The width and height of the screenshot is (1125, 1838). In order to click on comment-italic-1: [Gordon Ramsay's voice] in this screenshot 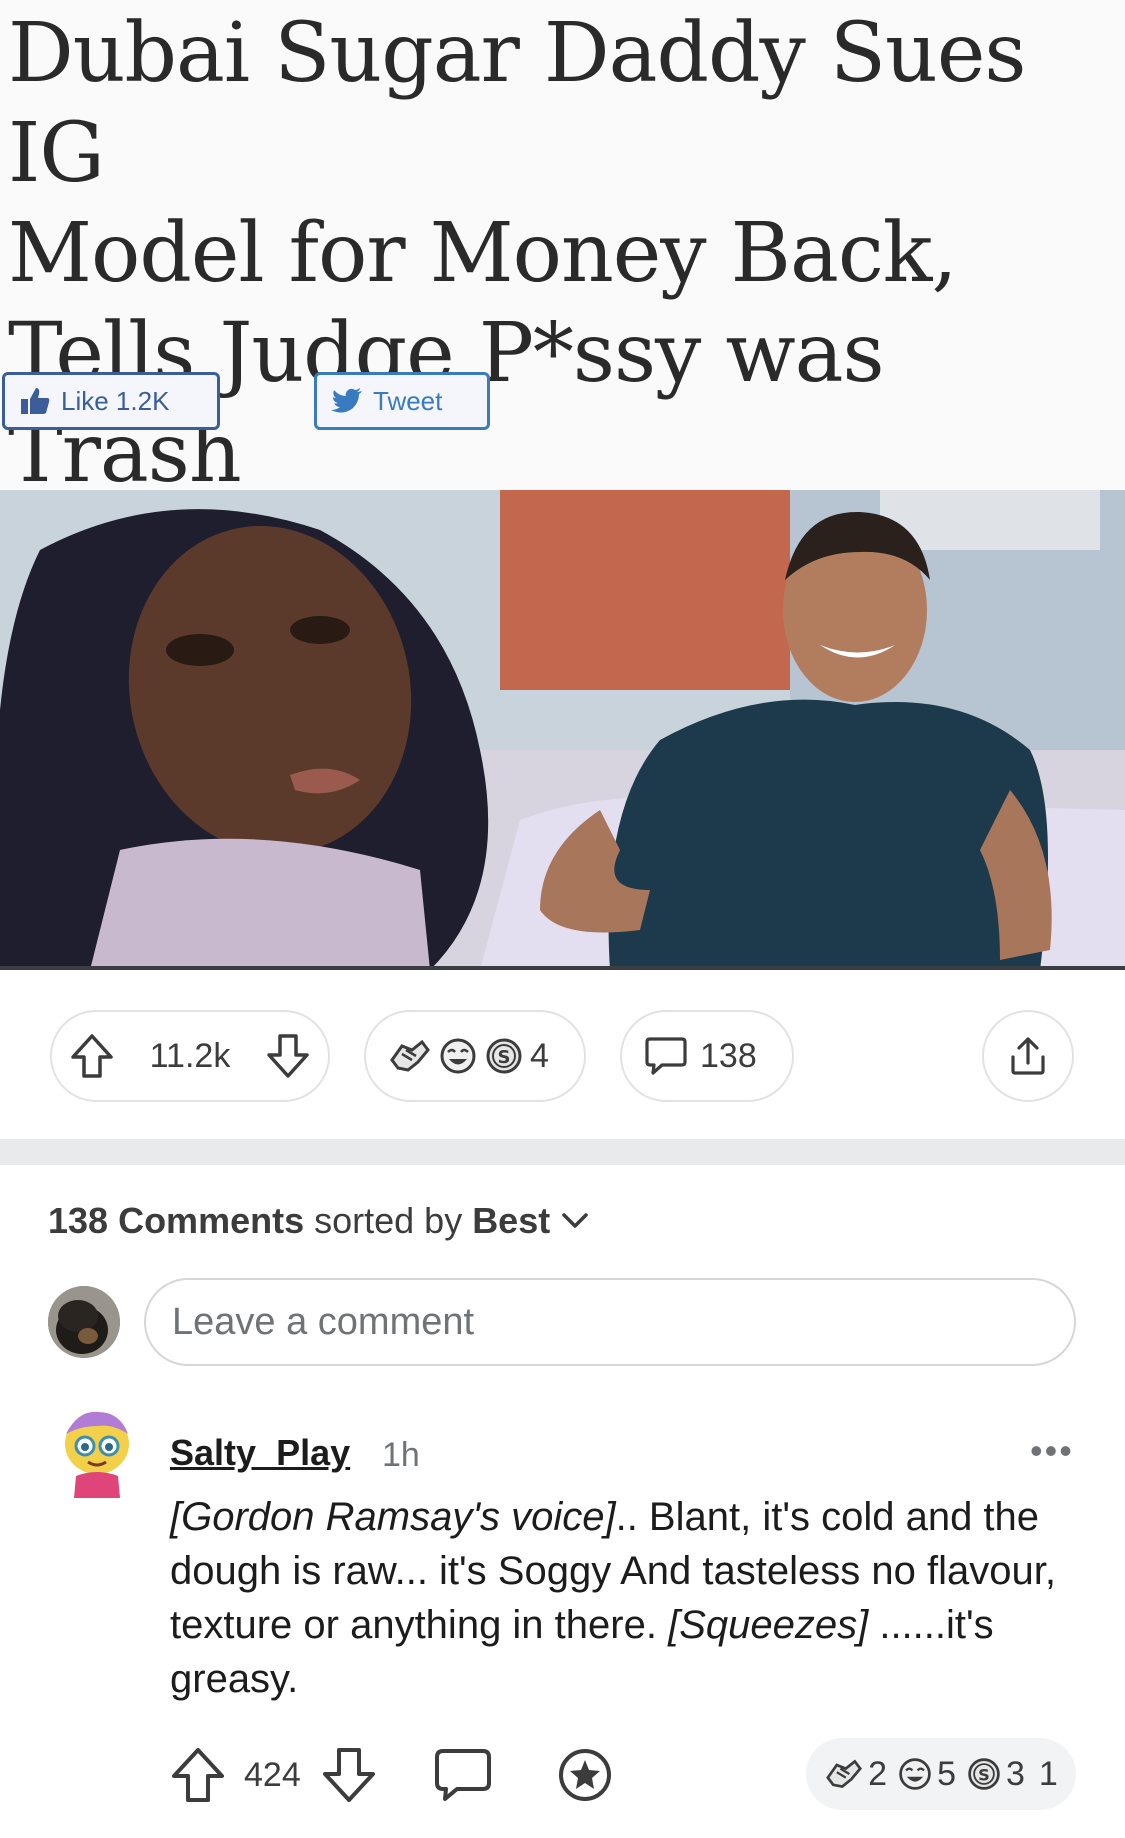, I will do `click(393, 1517)`.